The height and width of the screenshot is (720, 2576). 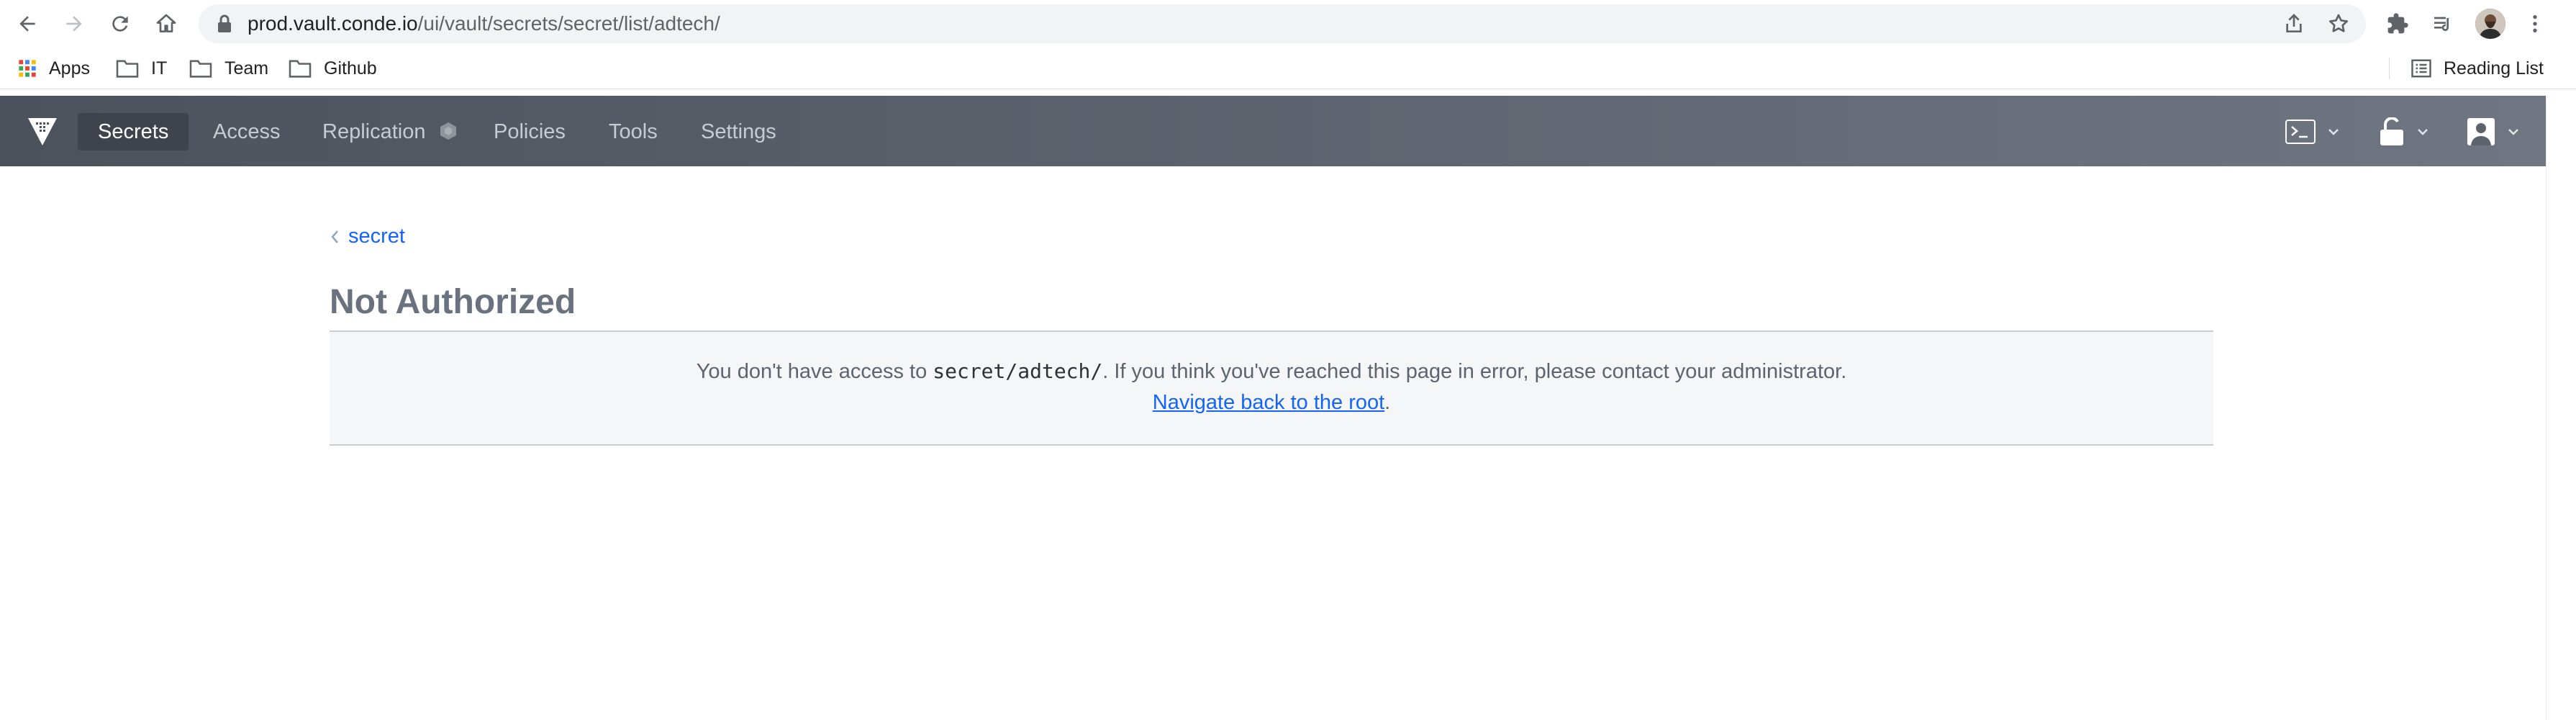 I want to click on unlock-icon, so click(x=2391, y=131).